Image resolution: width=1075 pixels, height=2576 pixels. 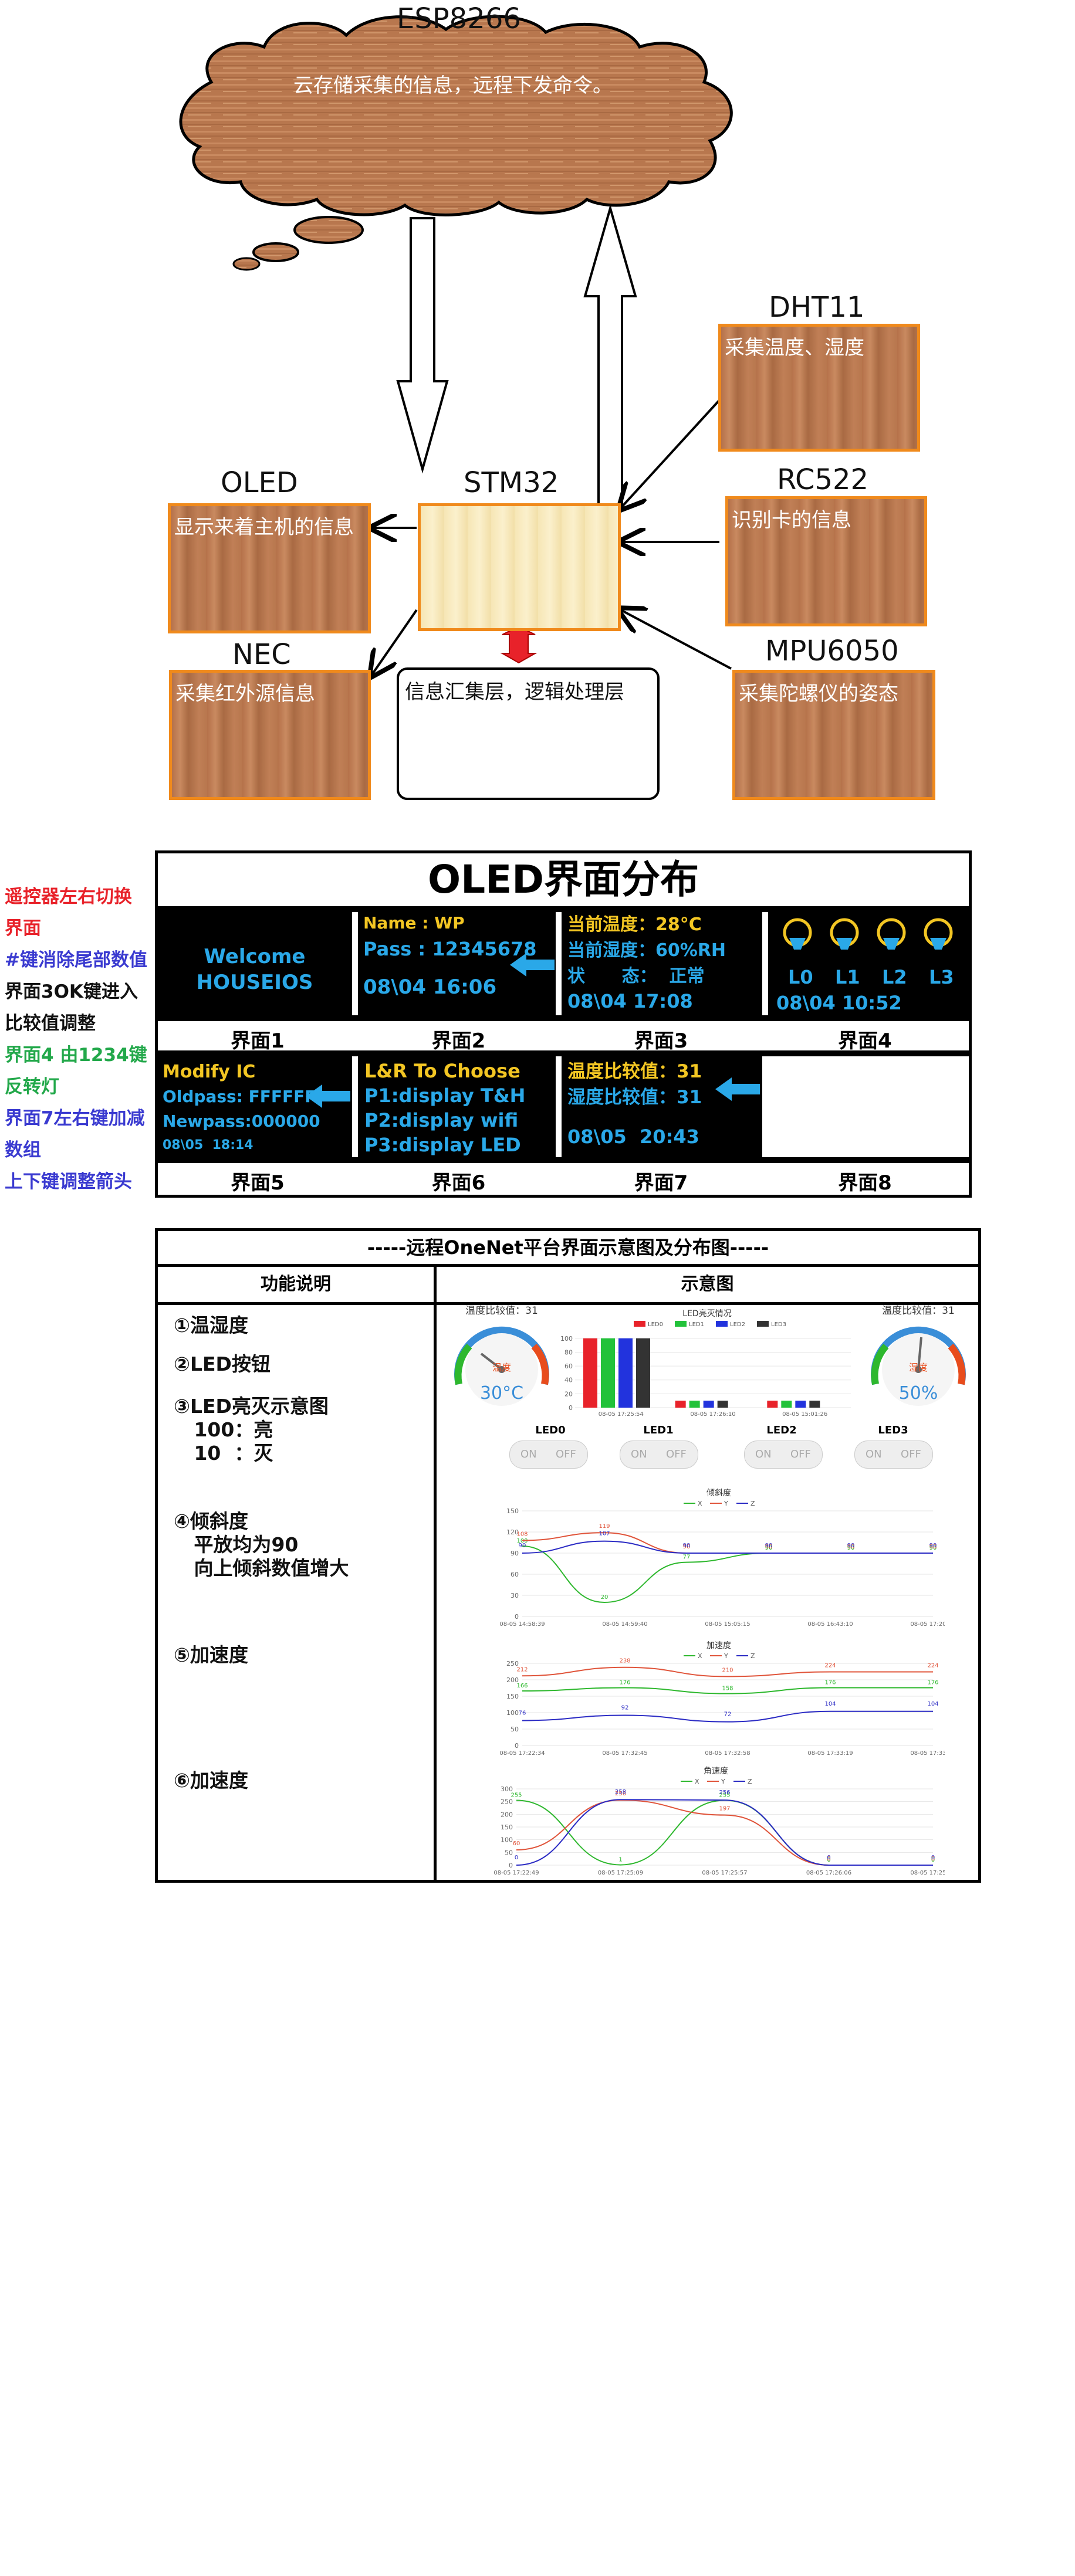 What do you see at coordinates (516, 1844) in the screenshot?
I see `data-label: 60` at bounding box center [516, 1844].